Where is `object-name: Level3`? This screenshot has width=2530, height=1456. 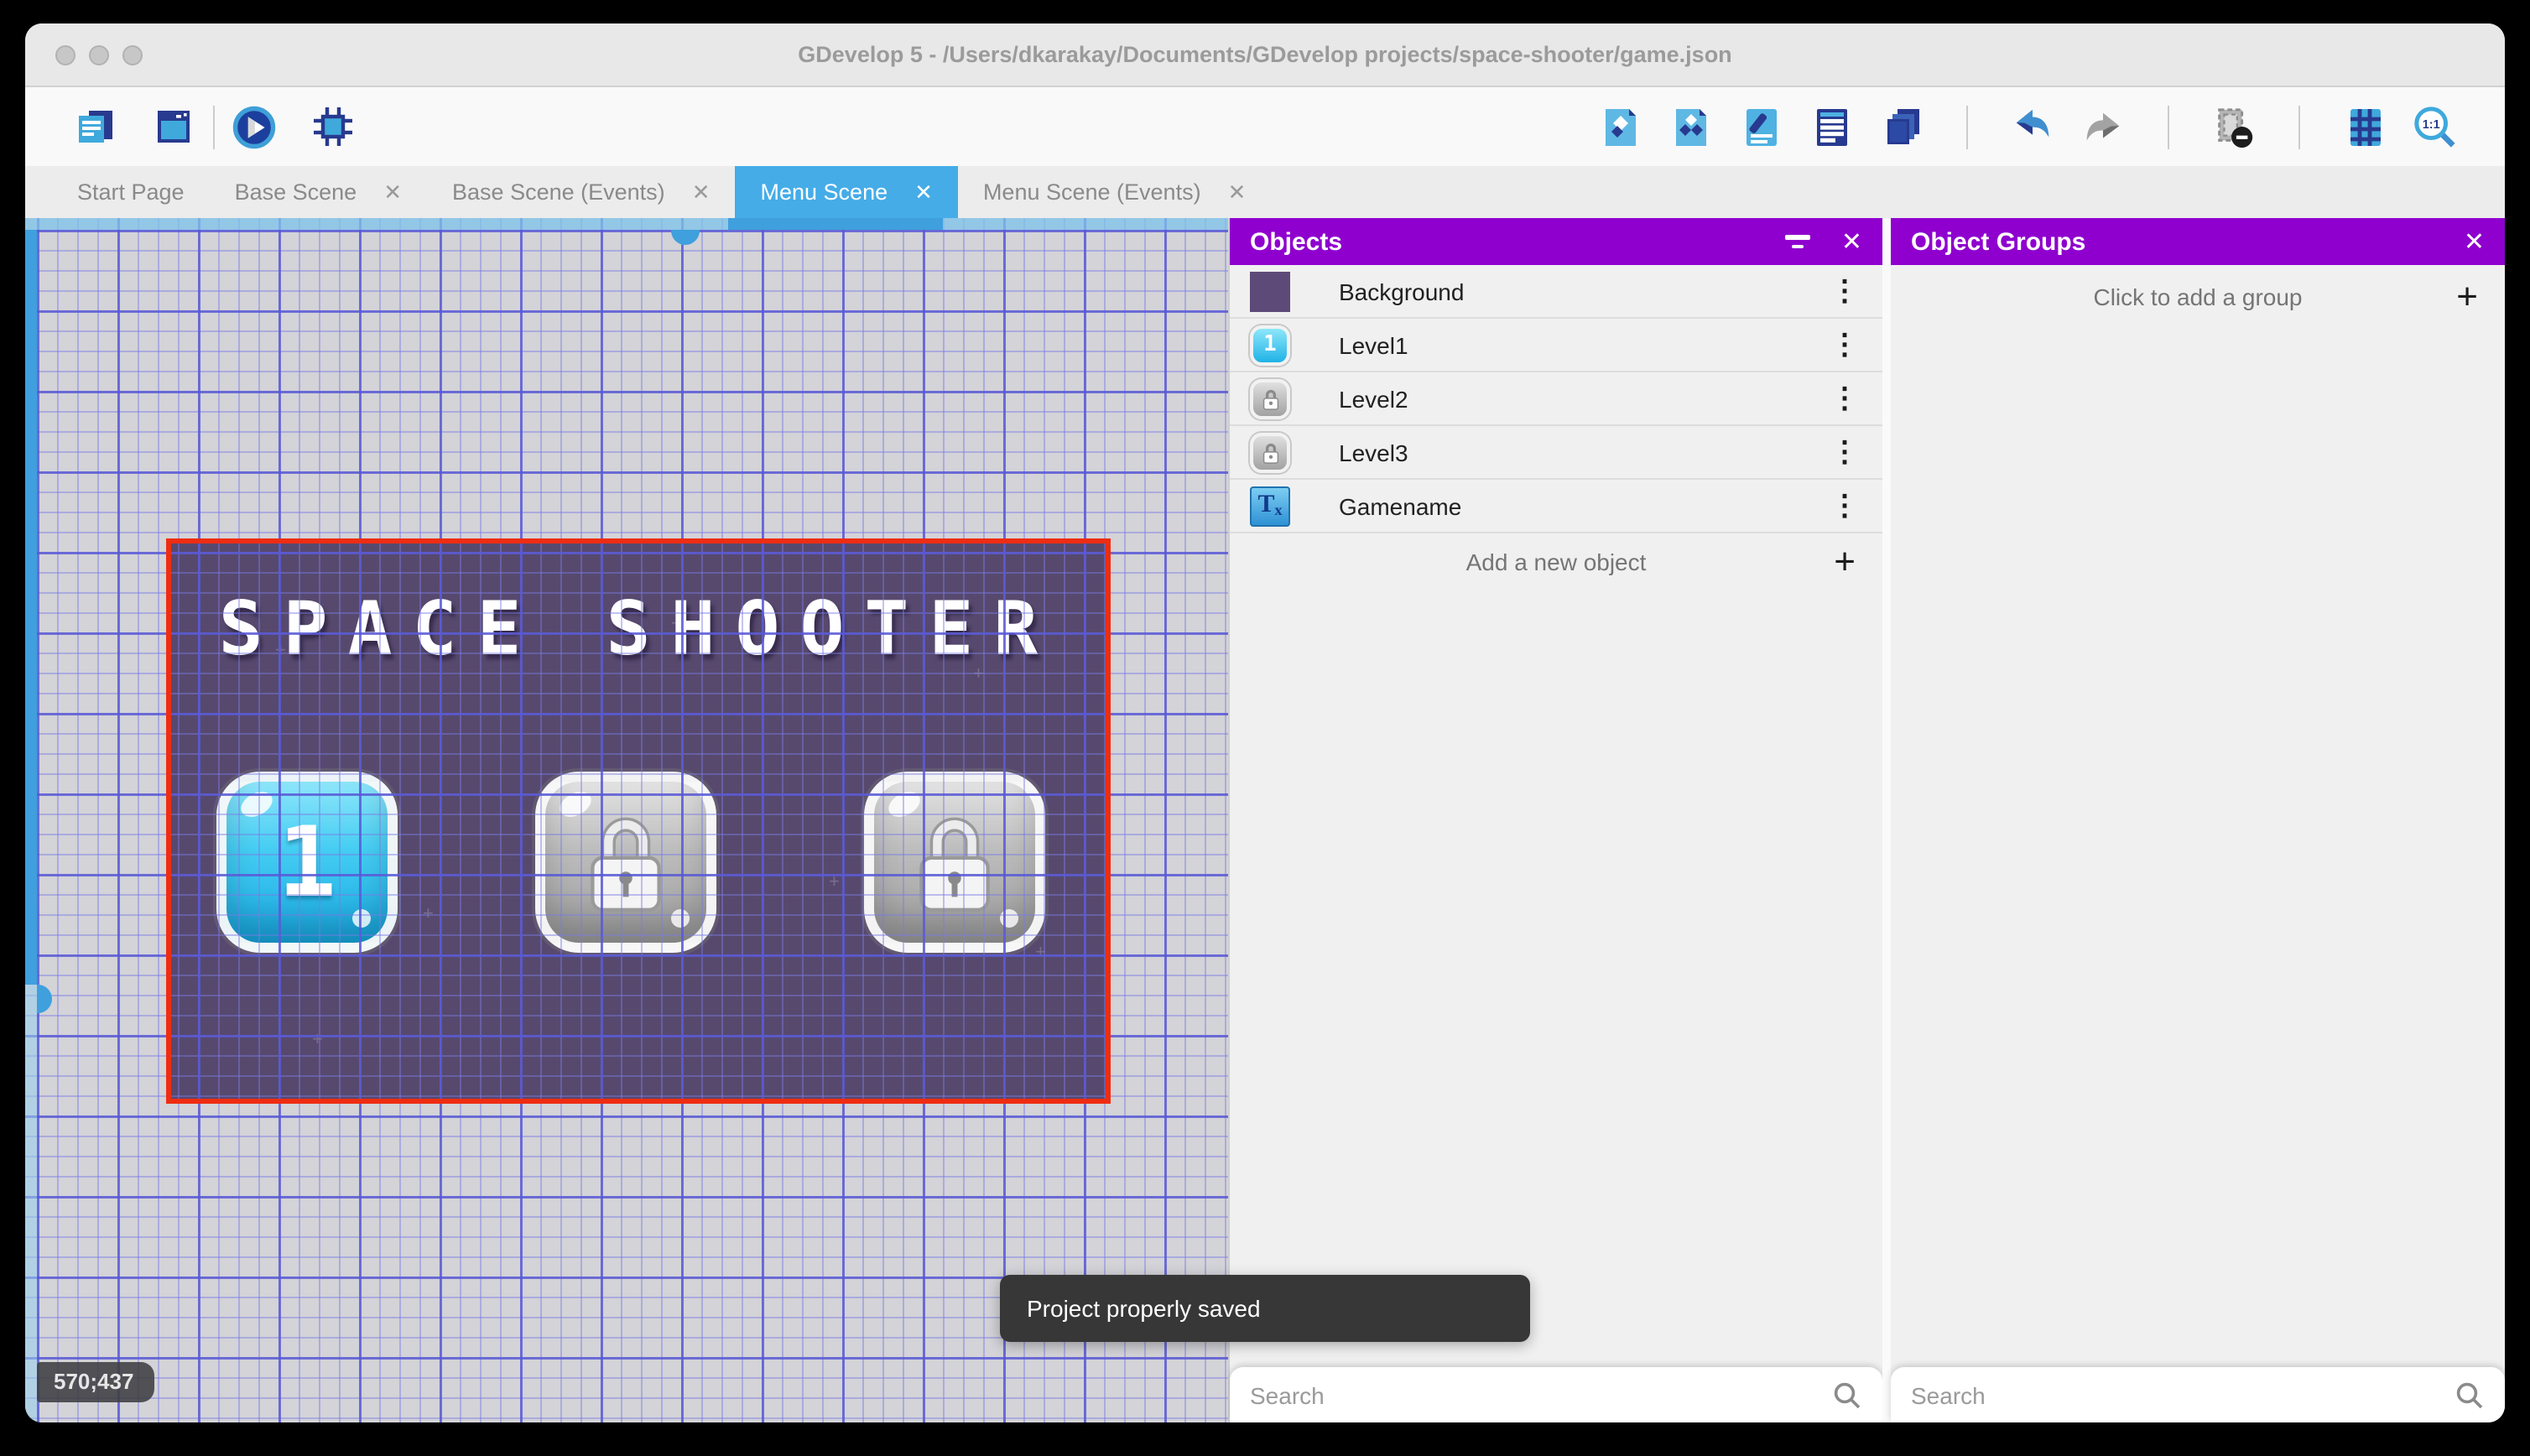
object-name: Level3 is located at coordinates (1373, 452).